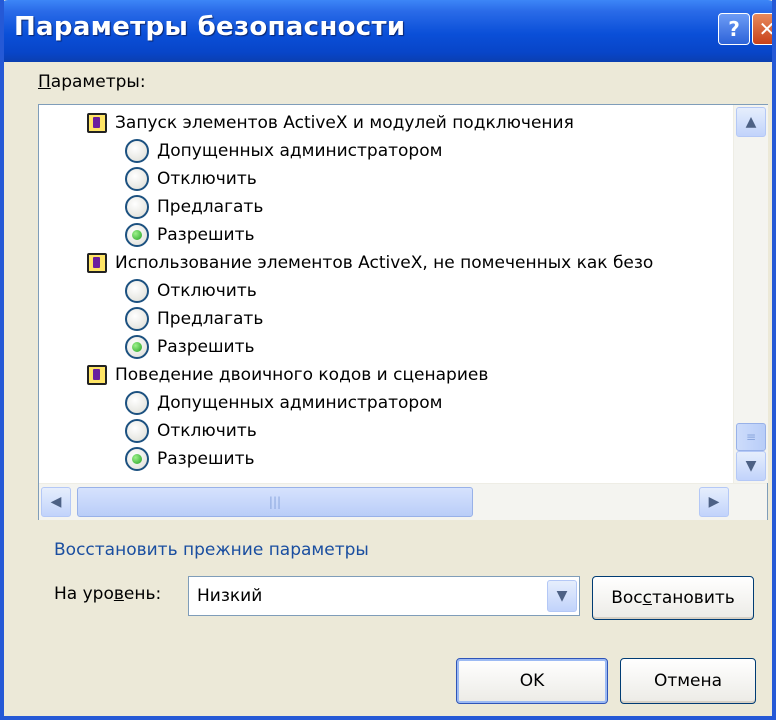 This screenshot has width=776, height=720. I want to click on ok-button: OK, so click(532, 681).